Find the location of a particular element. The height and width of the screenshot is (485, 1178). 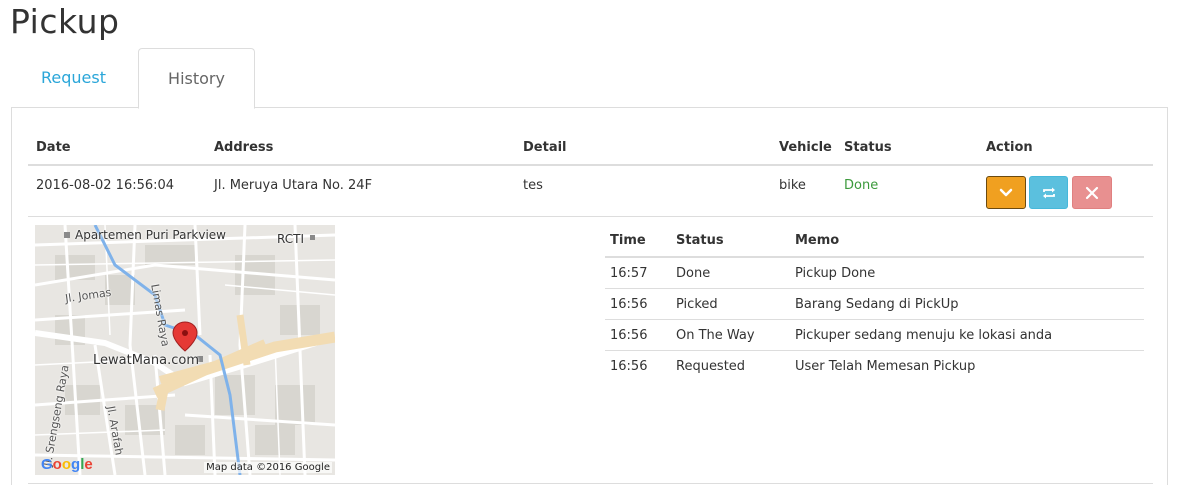

expand-button is located at coordinates (1006, 192).